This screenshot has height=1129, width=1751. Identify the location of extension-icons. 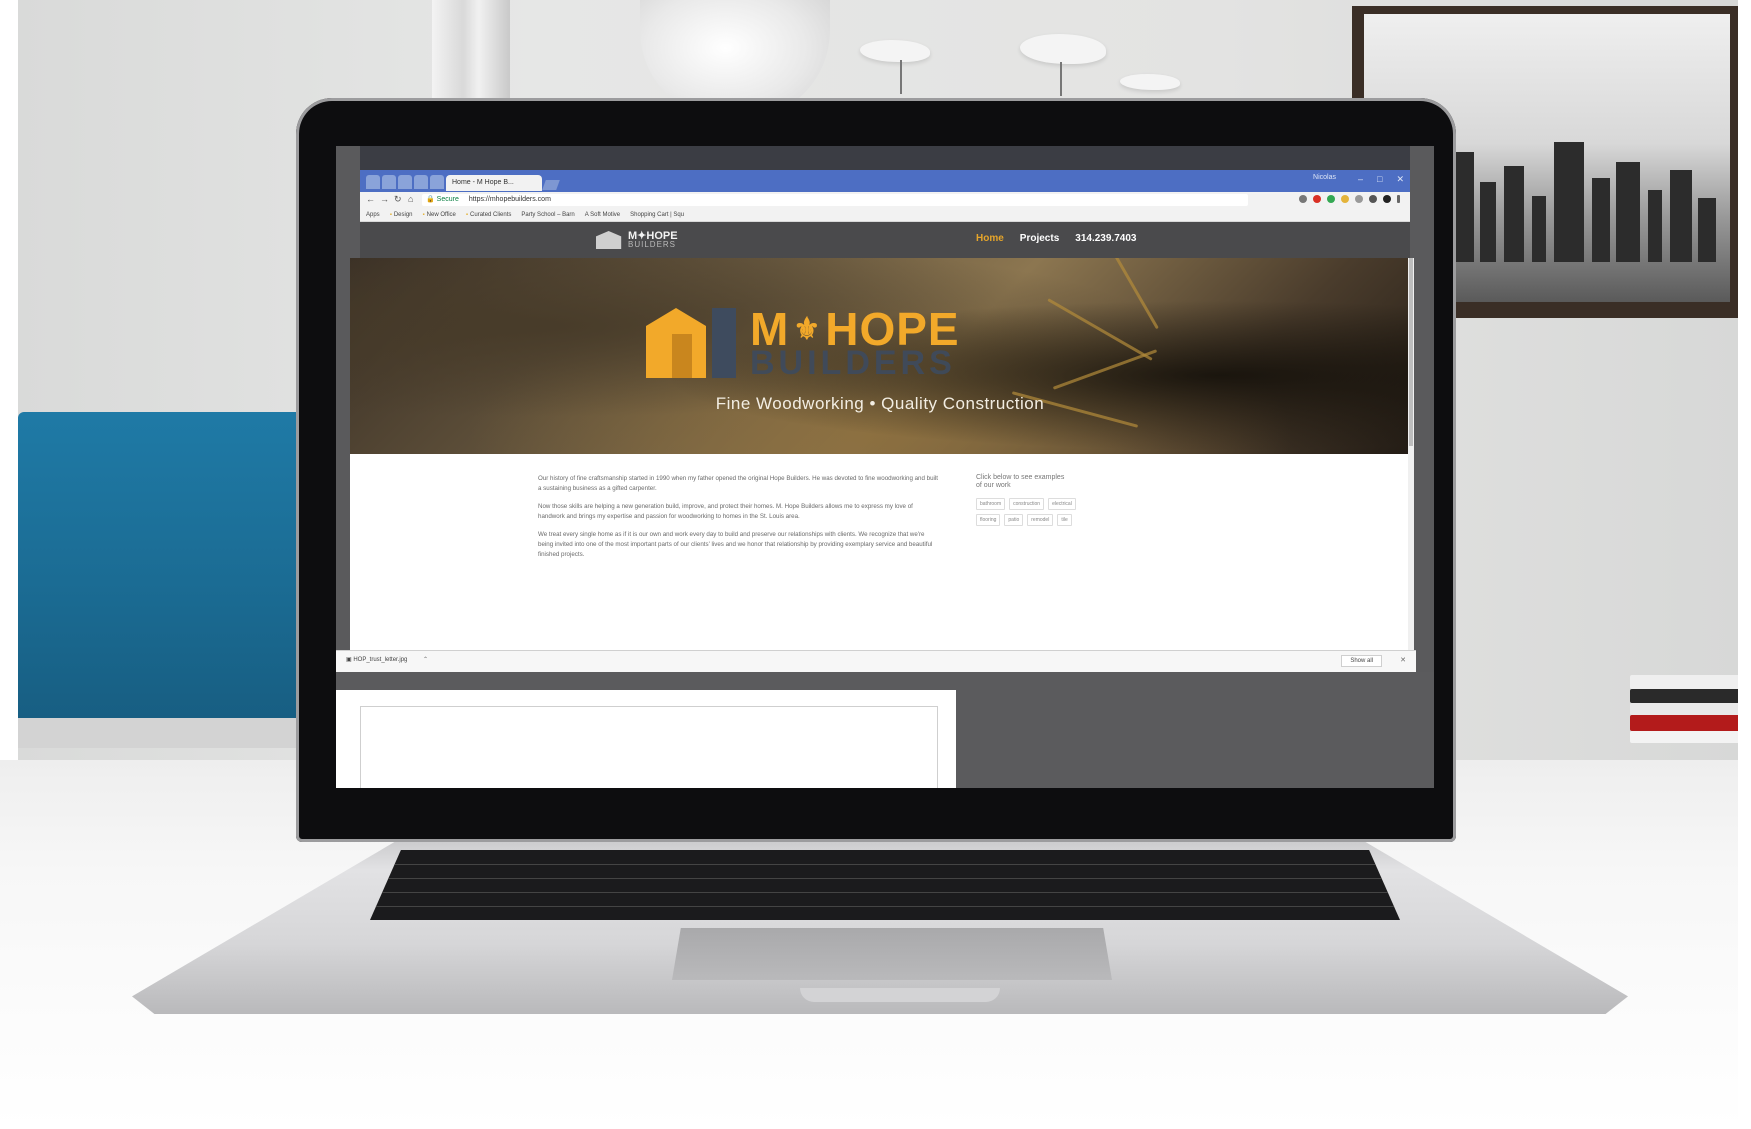
(1349, 199).